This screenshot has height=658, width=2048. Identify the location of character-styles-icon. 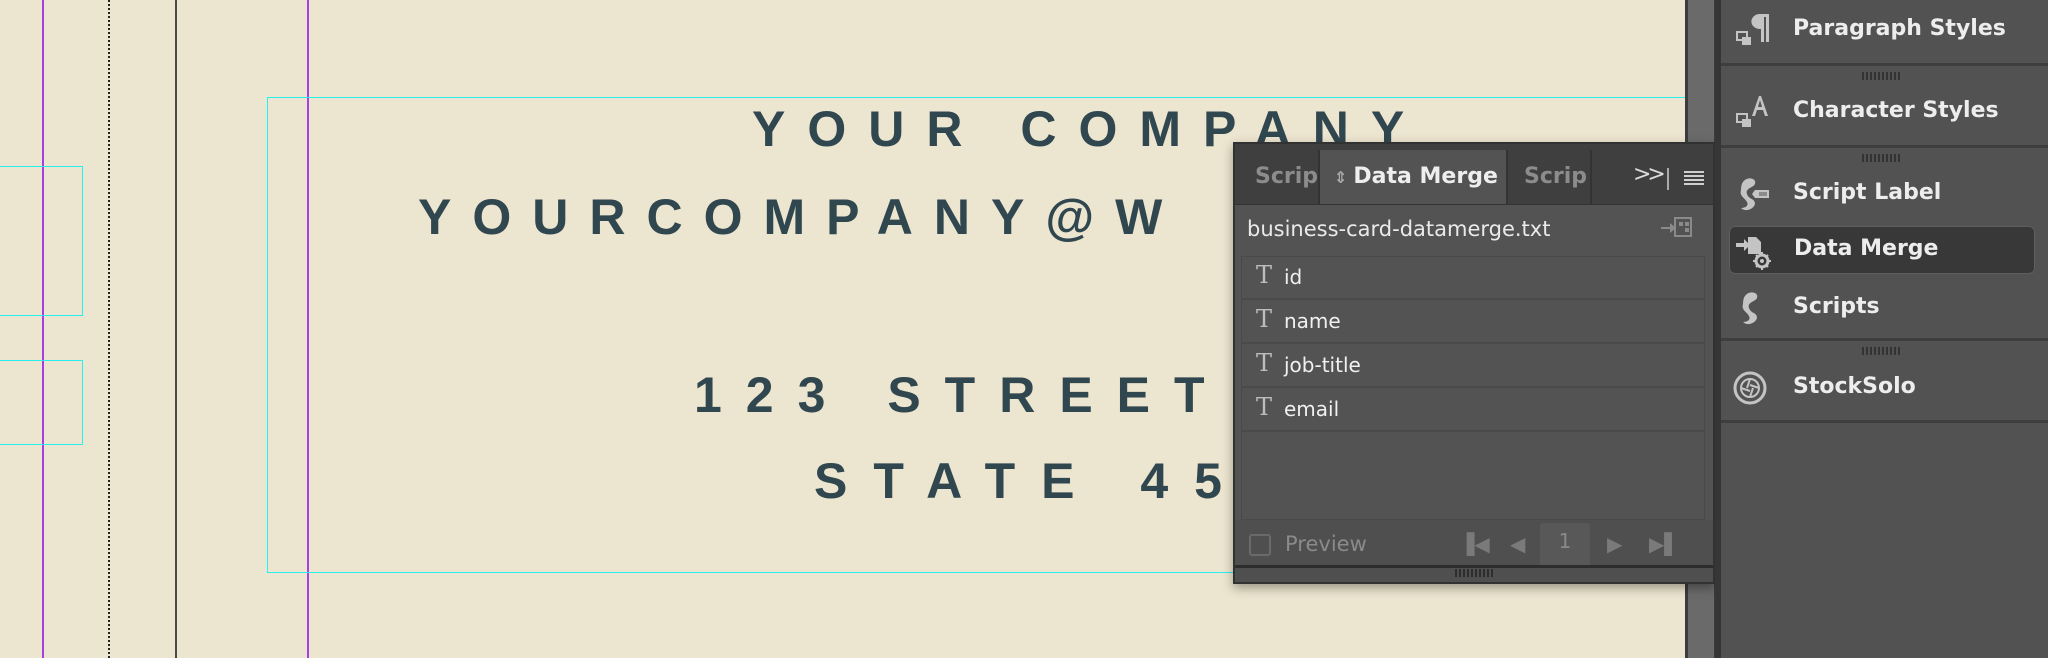
(1752, 111).